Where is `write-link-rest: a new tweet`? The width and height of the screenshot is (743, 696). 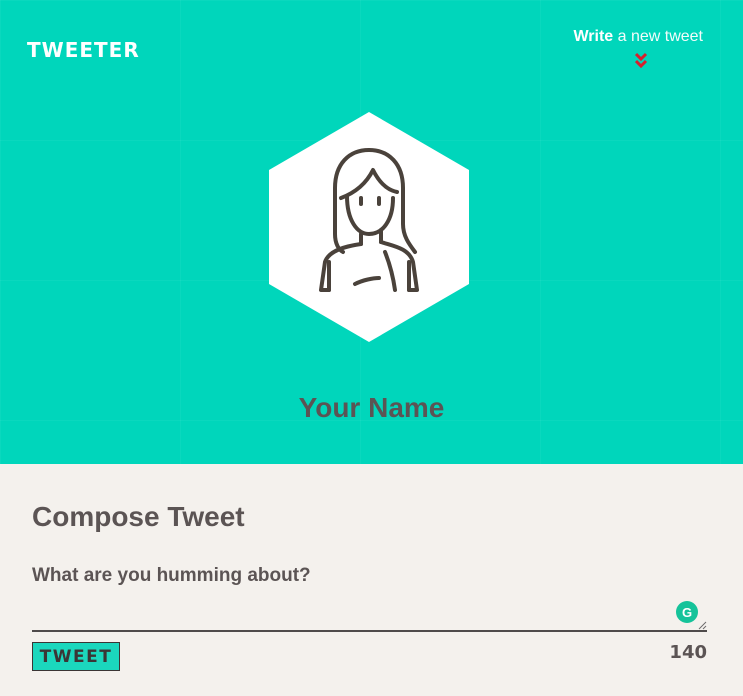
write-link-rest: a new tweet is located at coordinates (658, 36).